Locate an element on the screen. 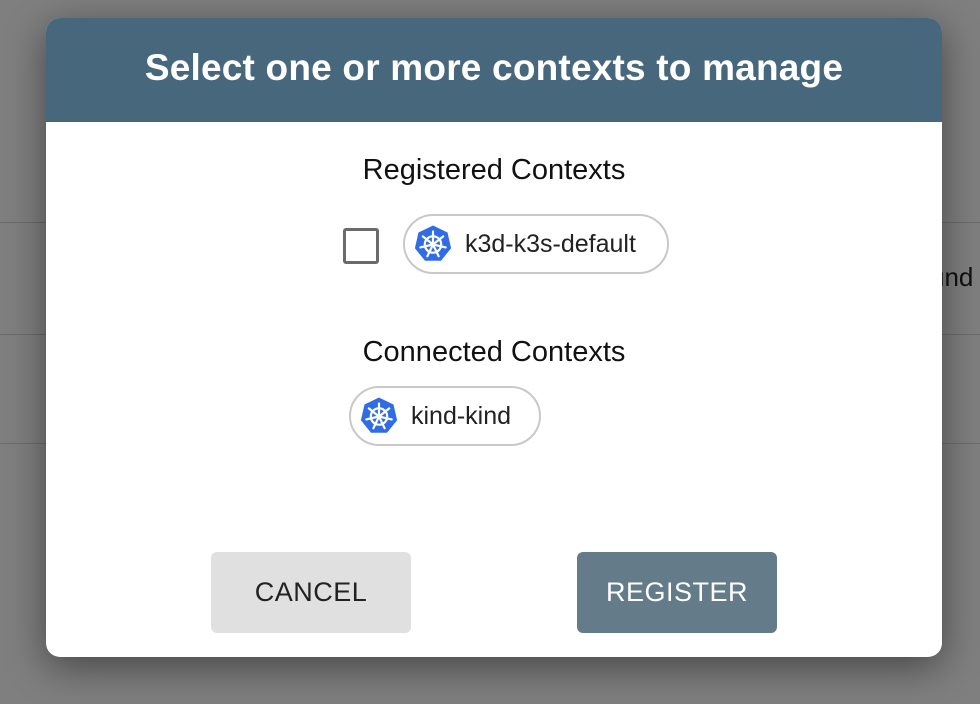 This screenshot has width=980, height=704. connected-contexts-heading: Connected Contexts is located at coordinates (494, 352).